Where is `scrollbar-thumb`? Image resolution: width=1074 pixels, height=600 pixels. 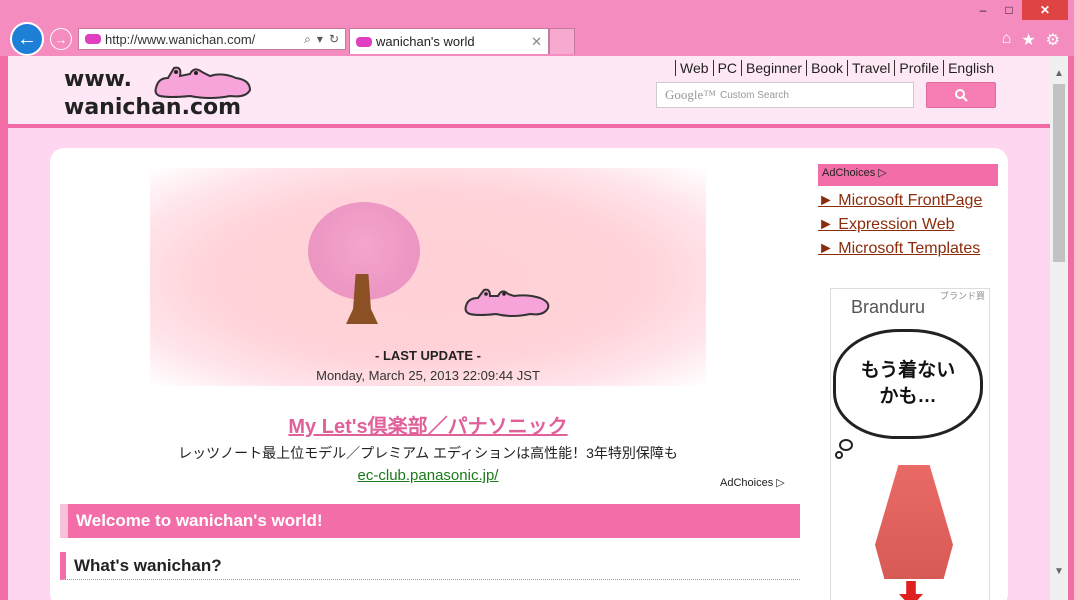
scrollbar-thumb is located at coordinates (1059, 173).